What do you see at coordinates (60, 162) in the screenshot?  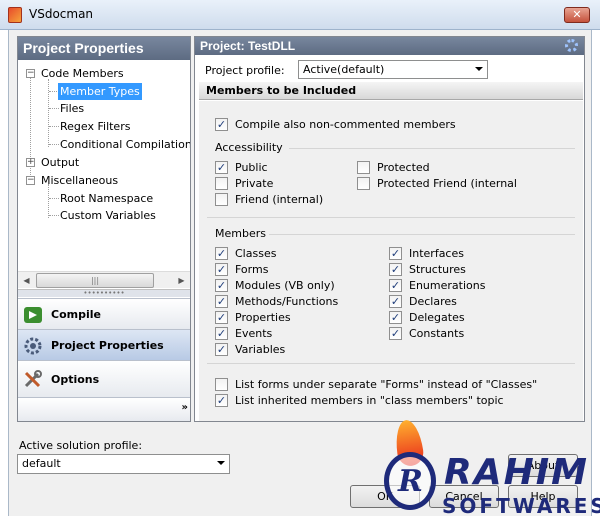 I see `tree-item-output: Output` at bounding box center [60, 162].